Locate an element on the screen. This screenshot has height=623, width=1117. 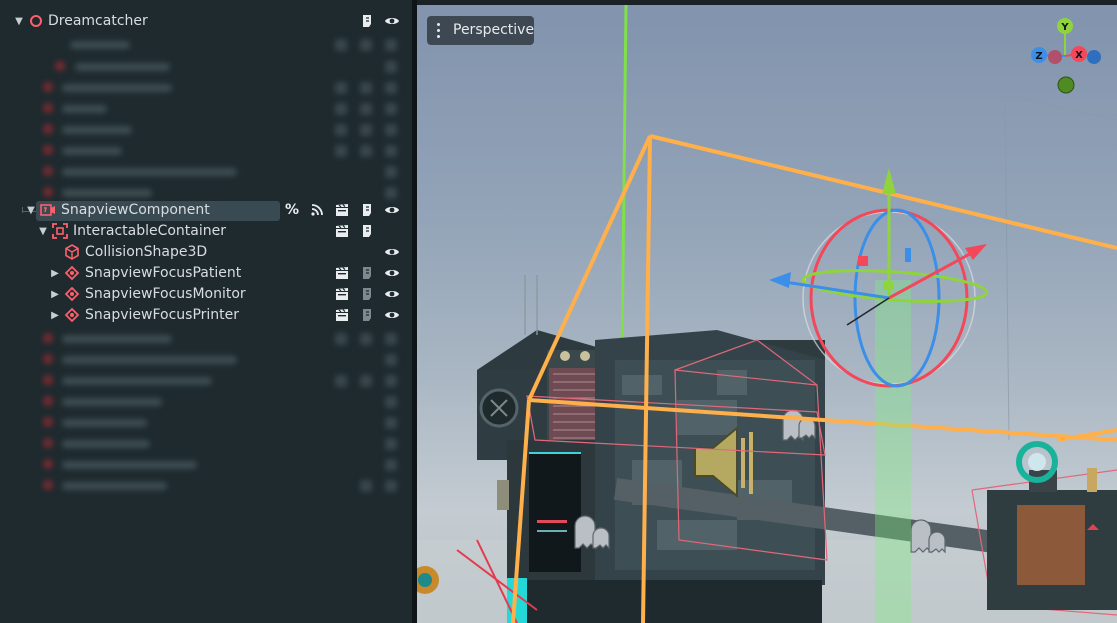
gizmo-neg-z-handle is located at coordinates (1094, 57).